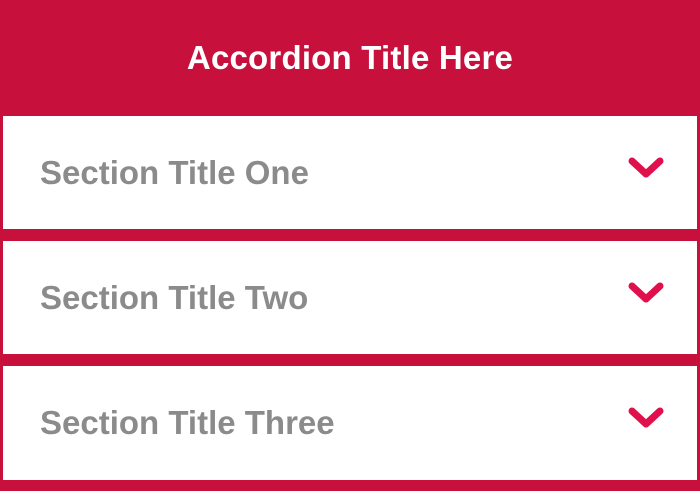 This screenshot has width=700, height=491. Describe the element at coordinates (187, 422) in the screenshot. I see `section-three-label: Section Title Three` at that location.